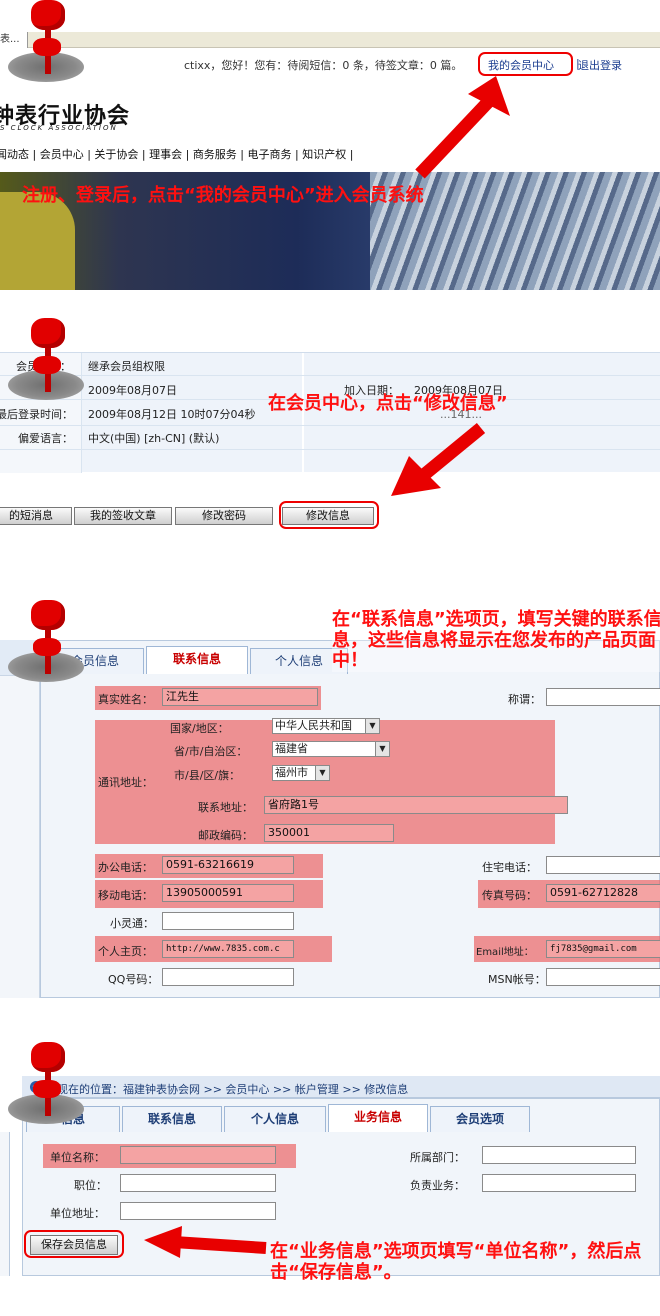  What do you see at coordinates (77, 1213) in the screenshot?
I see `company-address-label: 单位地址：` at bounding box center [77, 1213].